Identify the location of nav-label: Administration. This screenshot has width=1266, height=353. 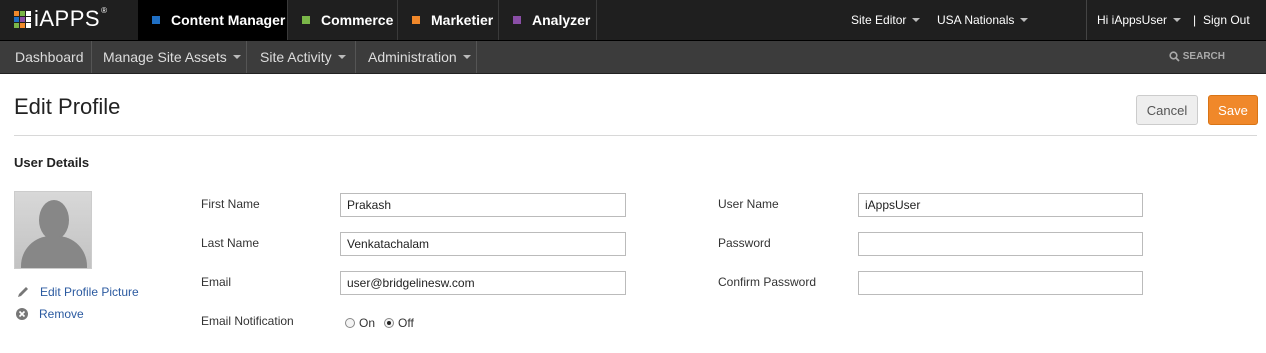
(412, 57).